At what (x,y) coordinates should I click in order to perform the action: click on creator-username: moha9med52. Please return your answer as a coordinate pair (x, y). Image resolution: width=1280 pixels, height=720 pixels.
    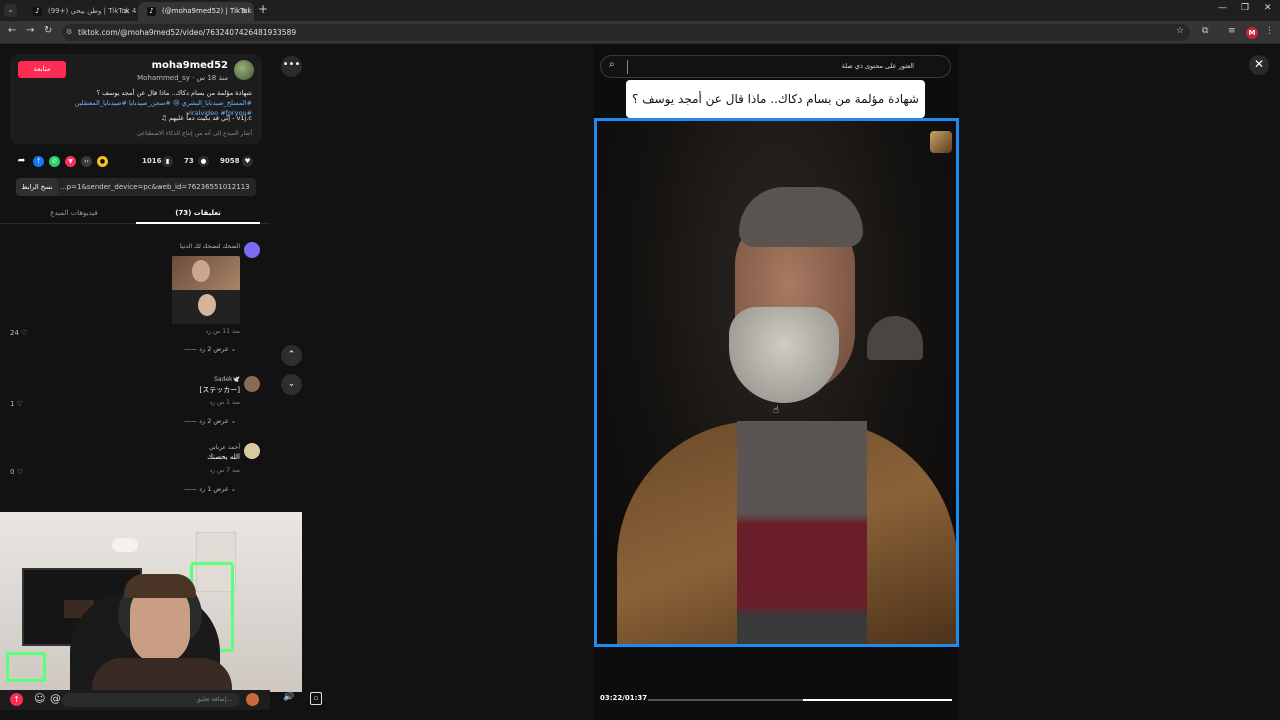
    Looking at the image, I should click on (190, 65).